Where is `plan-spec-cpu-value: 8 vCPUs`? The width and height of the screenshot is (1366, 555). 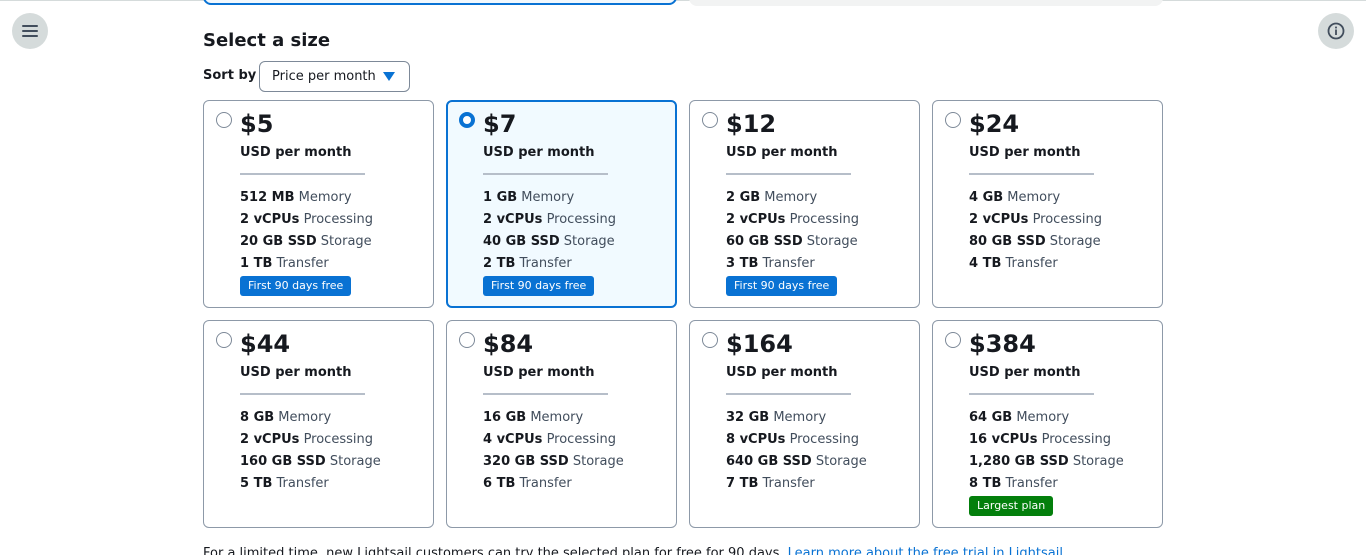
plan-spec-cpu-value: 8 vCPUs is located at coordinates (756, 439).